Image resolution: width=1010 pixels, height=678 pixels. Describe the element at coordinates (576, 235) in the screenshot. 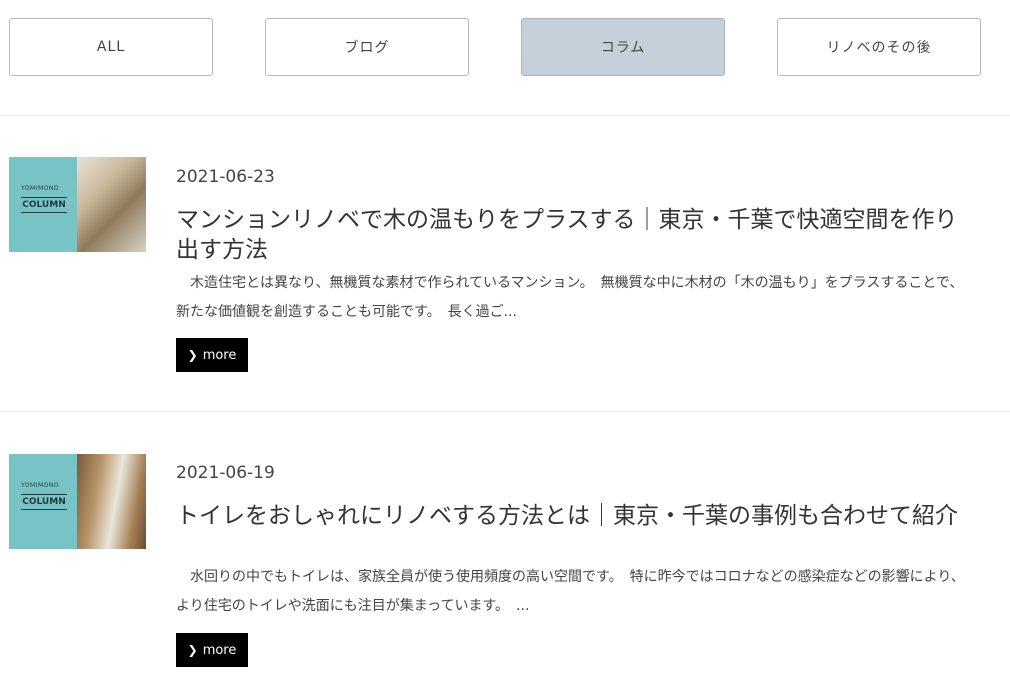

I see `post-title: マンションリノベで木の温もりをプラスする｜東京・千葉で快適空間を作り出す方法` at that location.